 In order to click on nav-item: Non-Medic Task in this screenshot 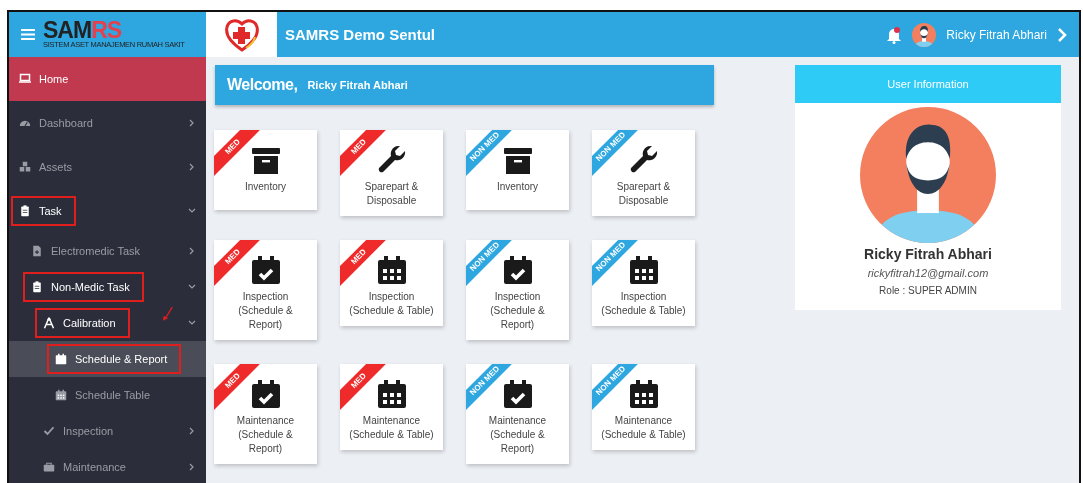, I will do `click(107, 287)`.